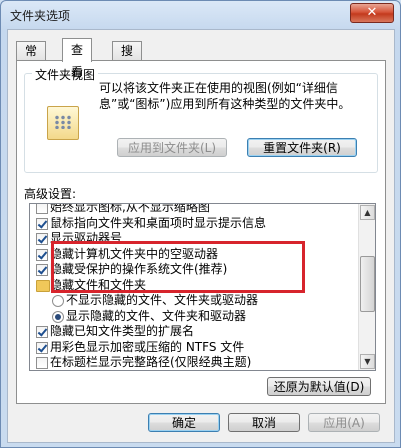  I want to click on advanced-setting-row: 显示隐藏的文件、文件夹和驱动器, so click(194, 317).